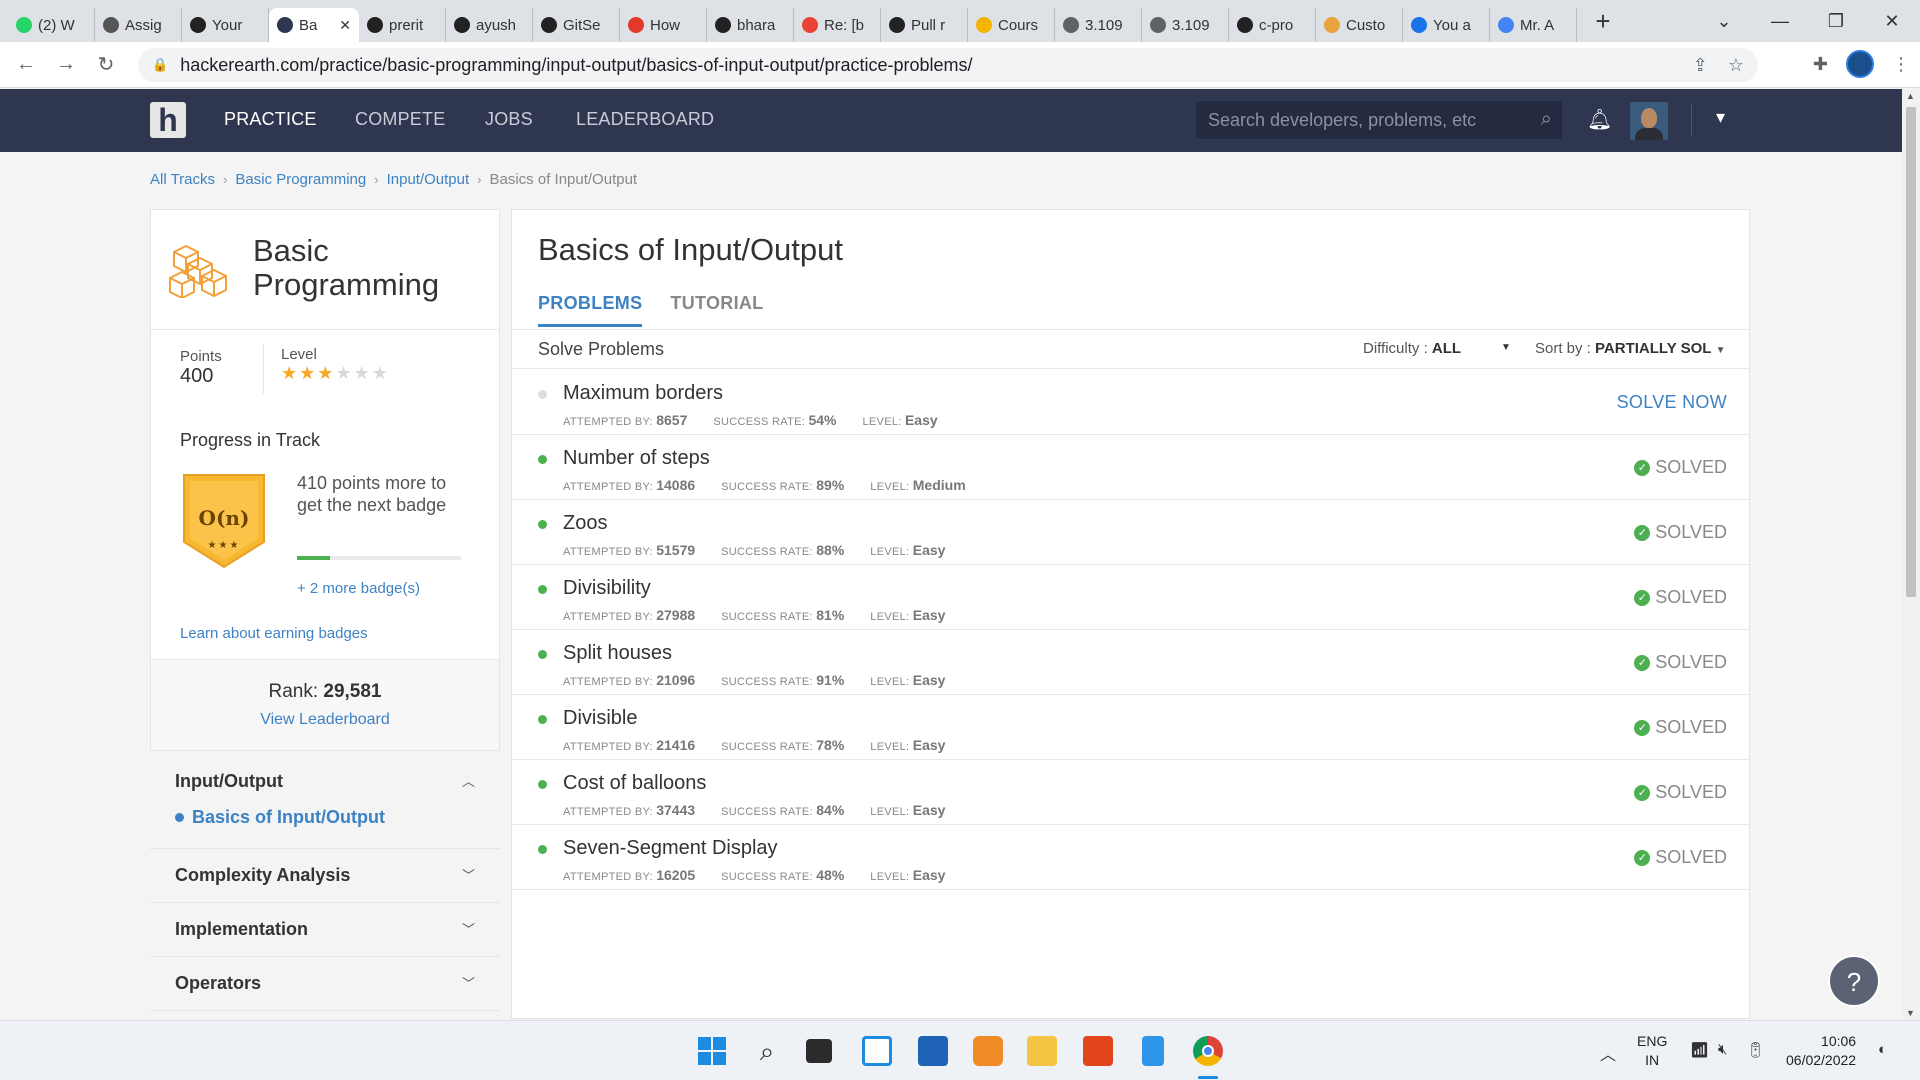 The image size is (1920, 1080). What do you see at coordinates (160, 65) in the screenshot?
I see `lock-icon: 🔒` at bounding box center [160, 65].